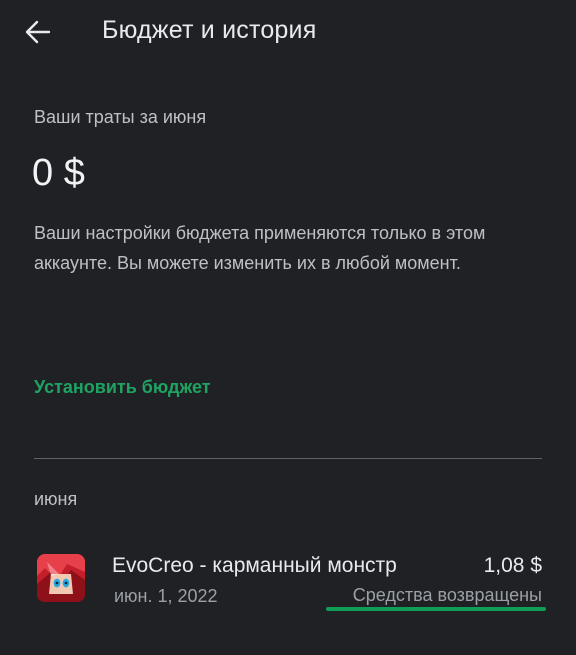 The height and width of the screenshot is (655, 576). Describe the element at coordinates (120, 117) in the screenshot. I see `spend-period-label: Ваши траты за июня` at that location.